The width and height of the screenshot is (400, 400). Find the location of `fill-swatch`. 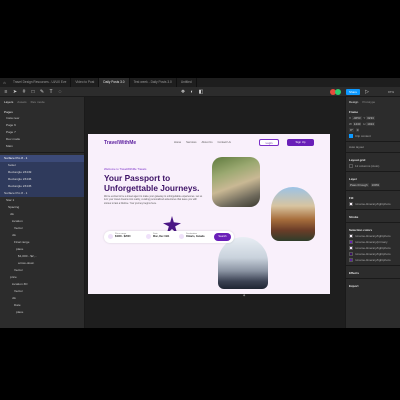

fill-swatch is located at coordinates (351, 204).